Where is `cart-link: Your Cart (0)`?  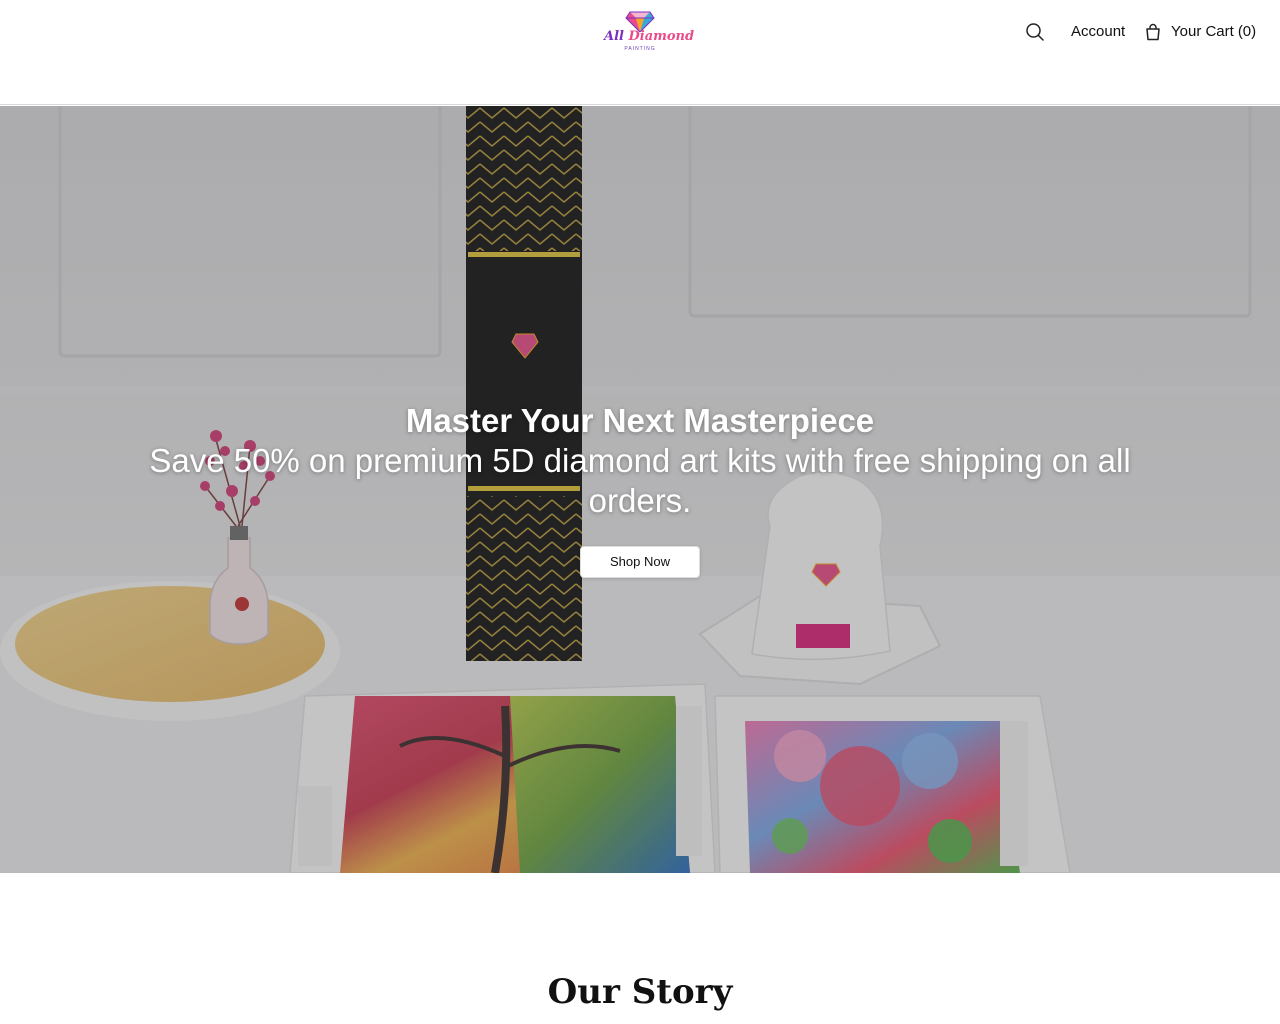 cart-link: Your Cart (0) is located at coordinates (1200, 32).